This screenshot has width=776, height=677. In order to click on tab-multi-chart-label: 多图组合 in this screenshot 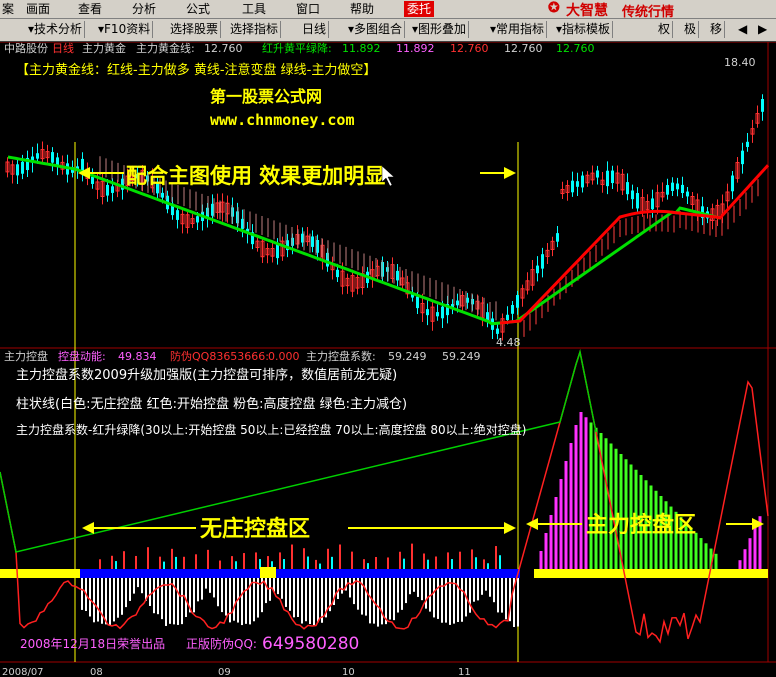, I will do `click(378, 29)`.